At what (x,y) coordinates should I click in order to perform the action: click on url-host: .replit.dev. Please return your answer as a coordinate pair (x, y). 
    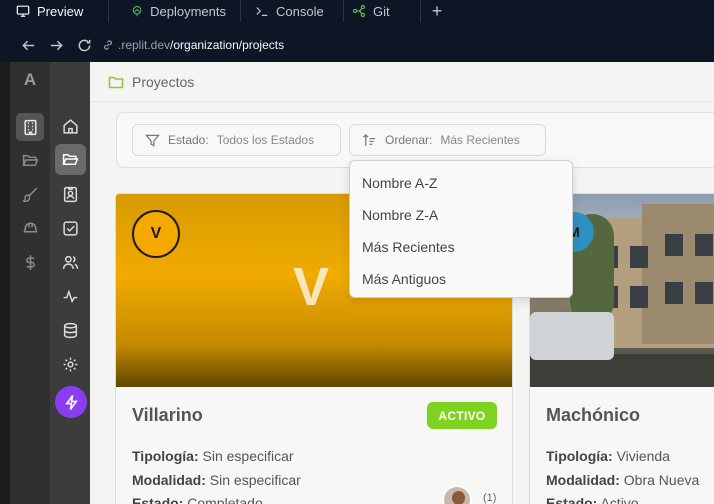
    Looking at the image, I should click on (144, 45).